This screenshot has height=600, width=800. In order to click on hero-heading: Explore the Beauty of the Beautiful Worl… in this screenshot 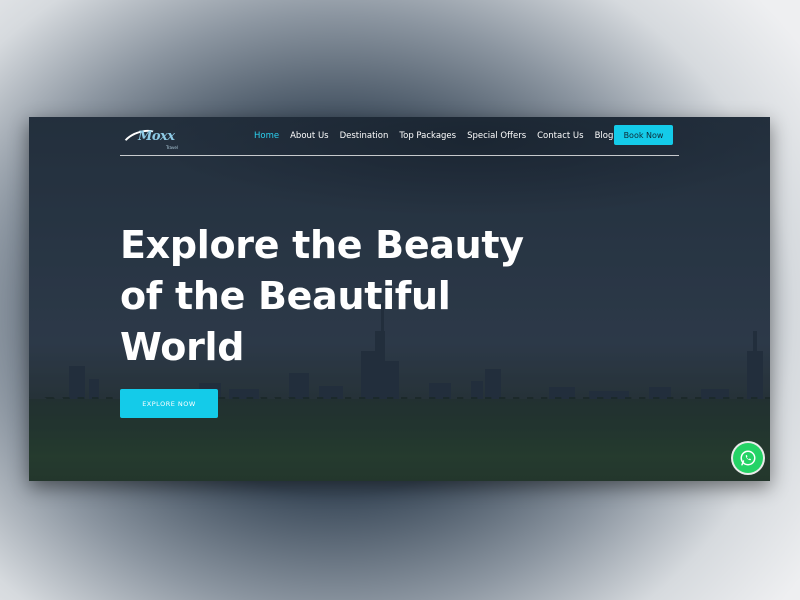, I will do `click(330, 296)`.